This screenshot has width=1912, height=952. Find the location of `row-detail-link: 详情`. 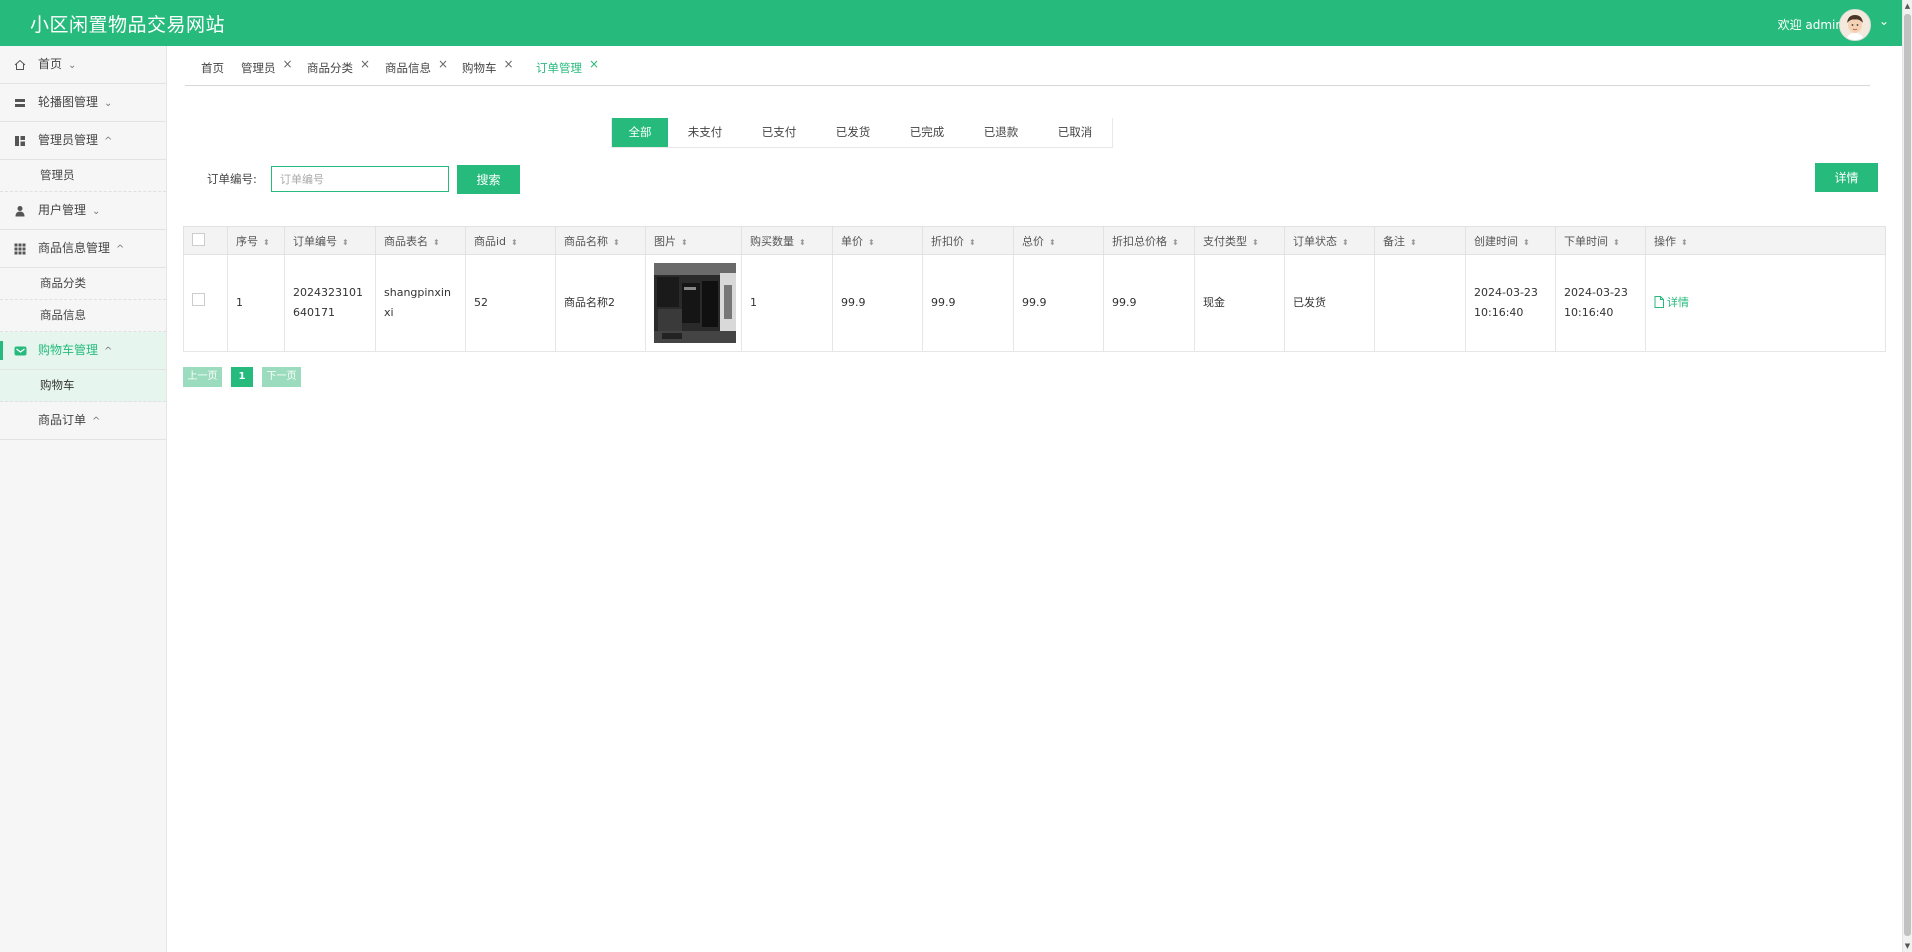

row-detail-link: 详情 is located at coordinates (1671, 302).